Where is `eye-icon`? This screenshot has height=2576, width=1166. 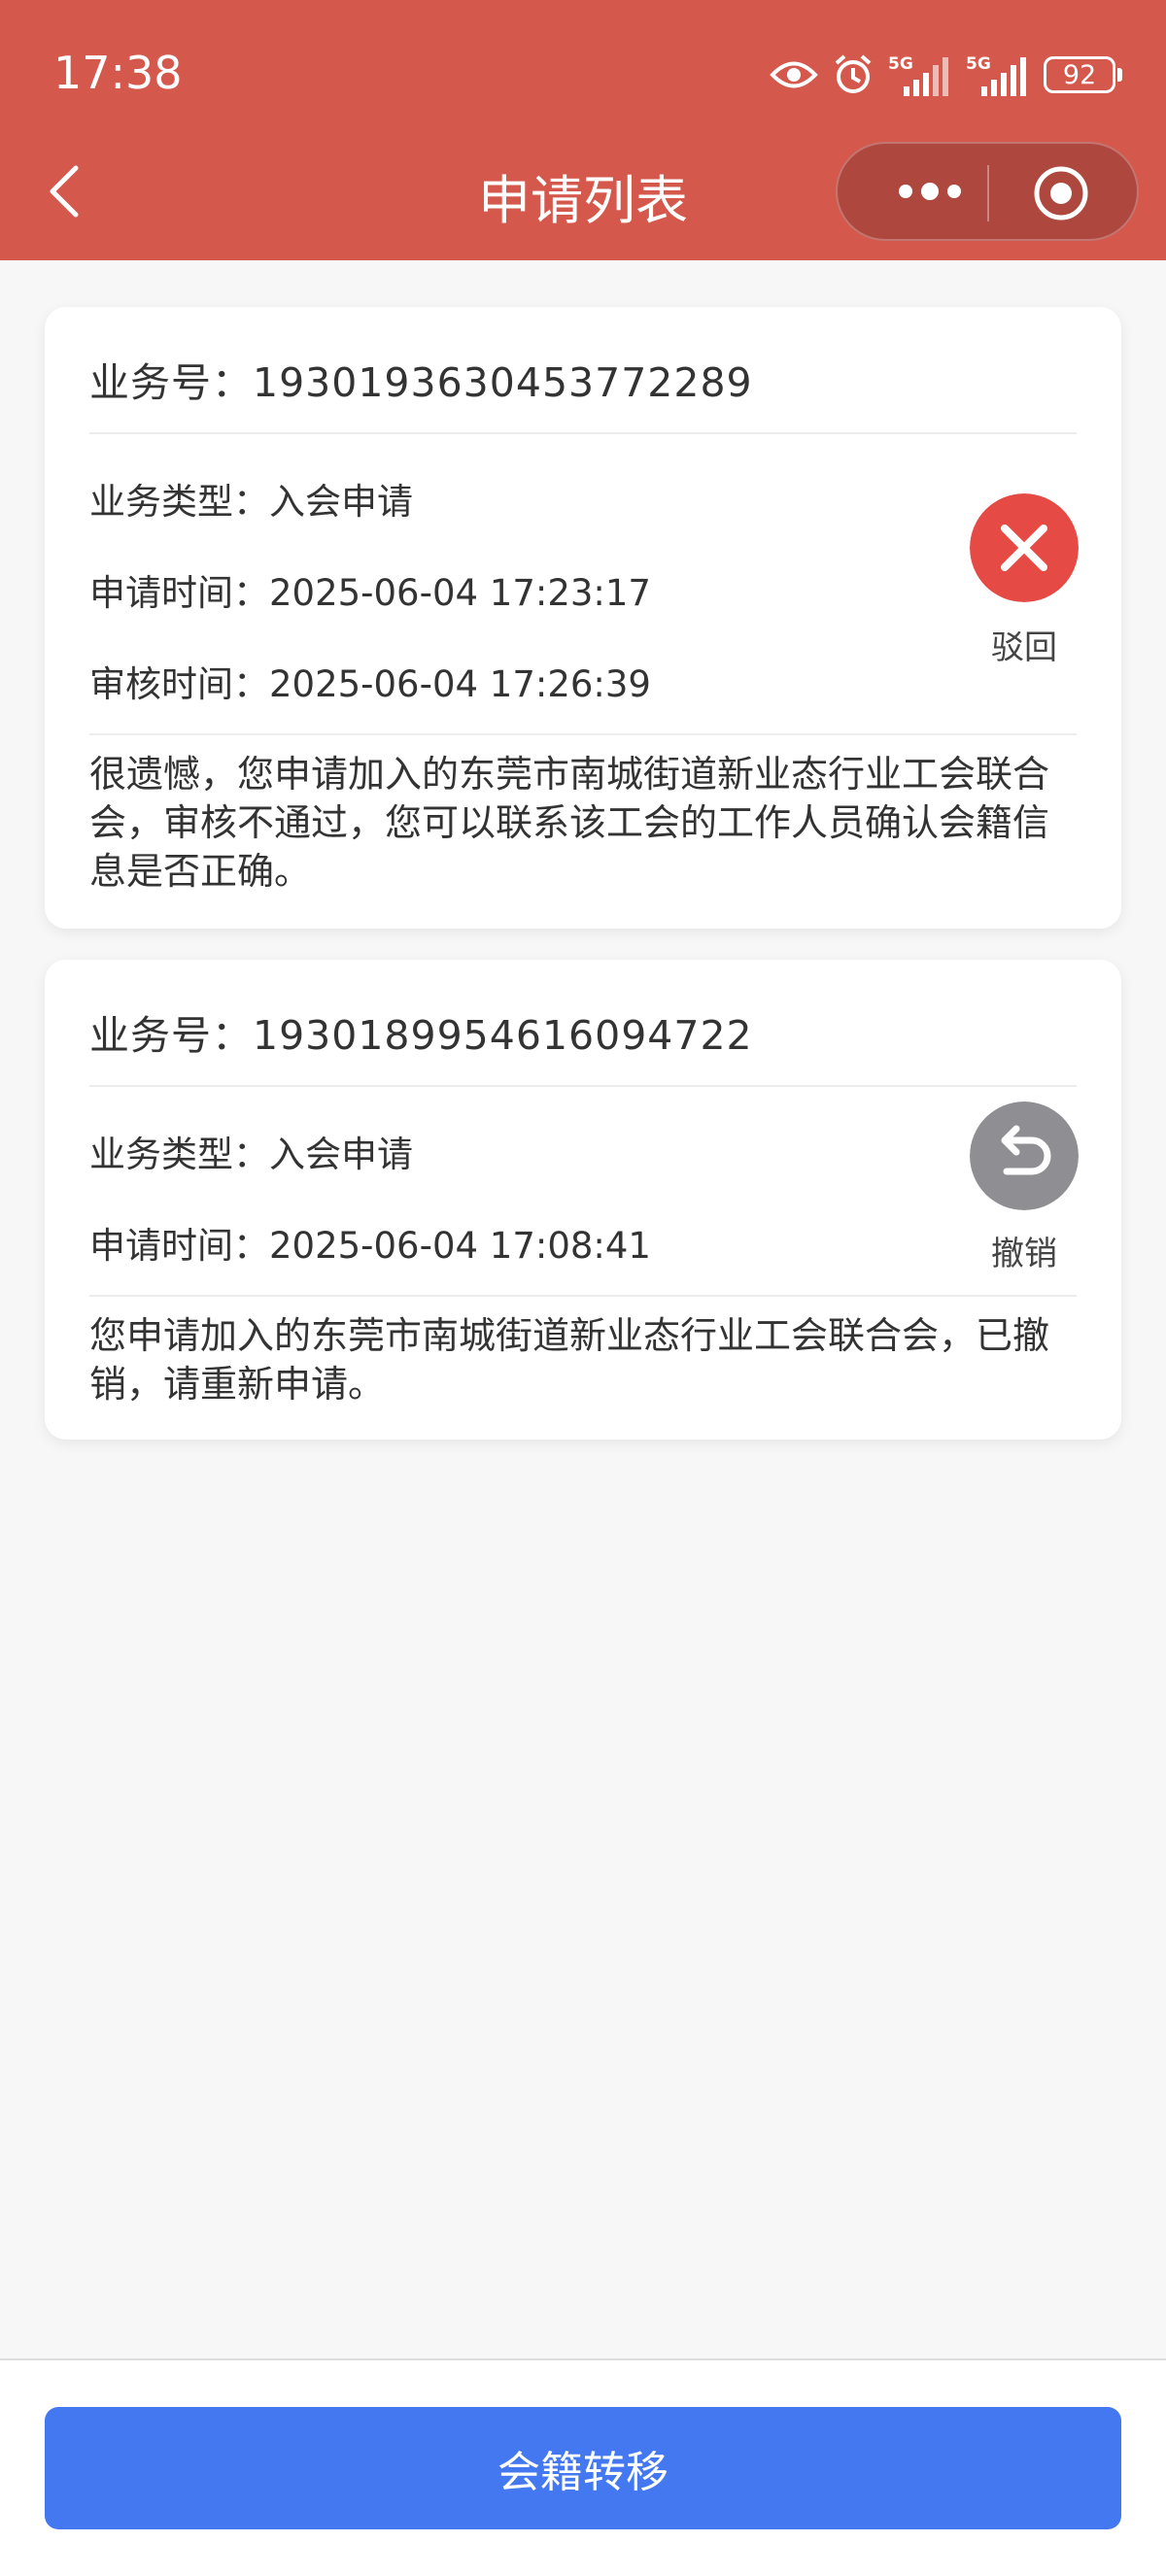 eye-icon is located at coordinates (794, 74).